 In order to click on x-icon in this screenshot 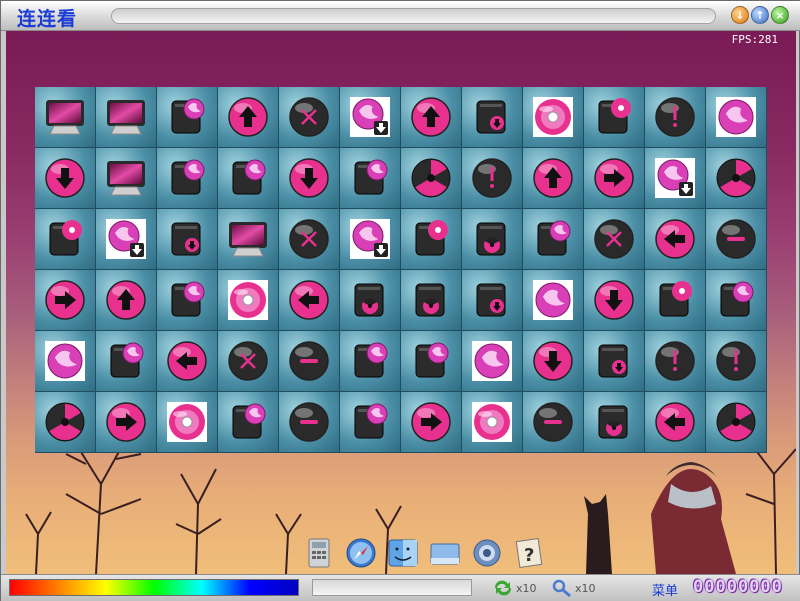, I will do `click(248, 361)`.